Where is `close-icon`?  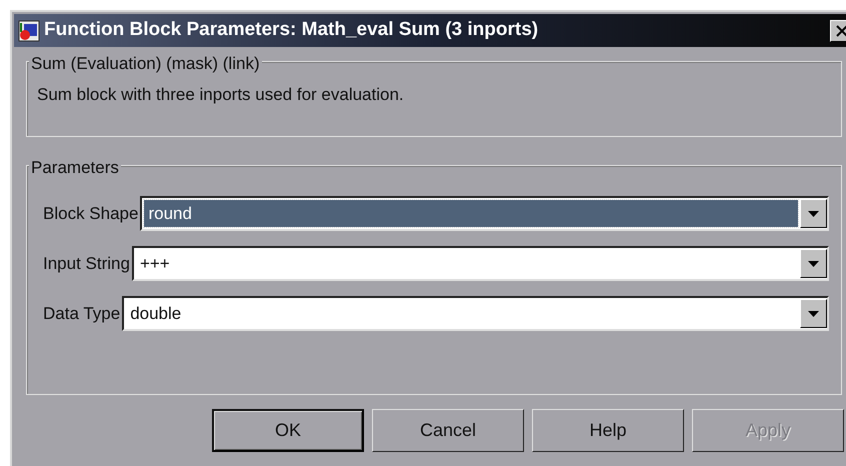 close-icon is located at coordinates (841, 30).